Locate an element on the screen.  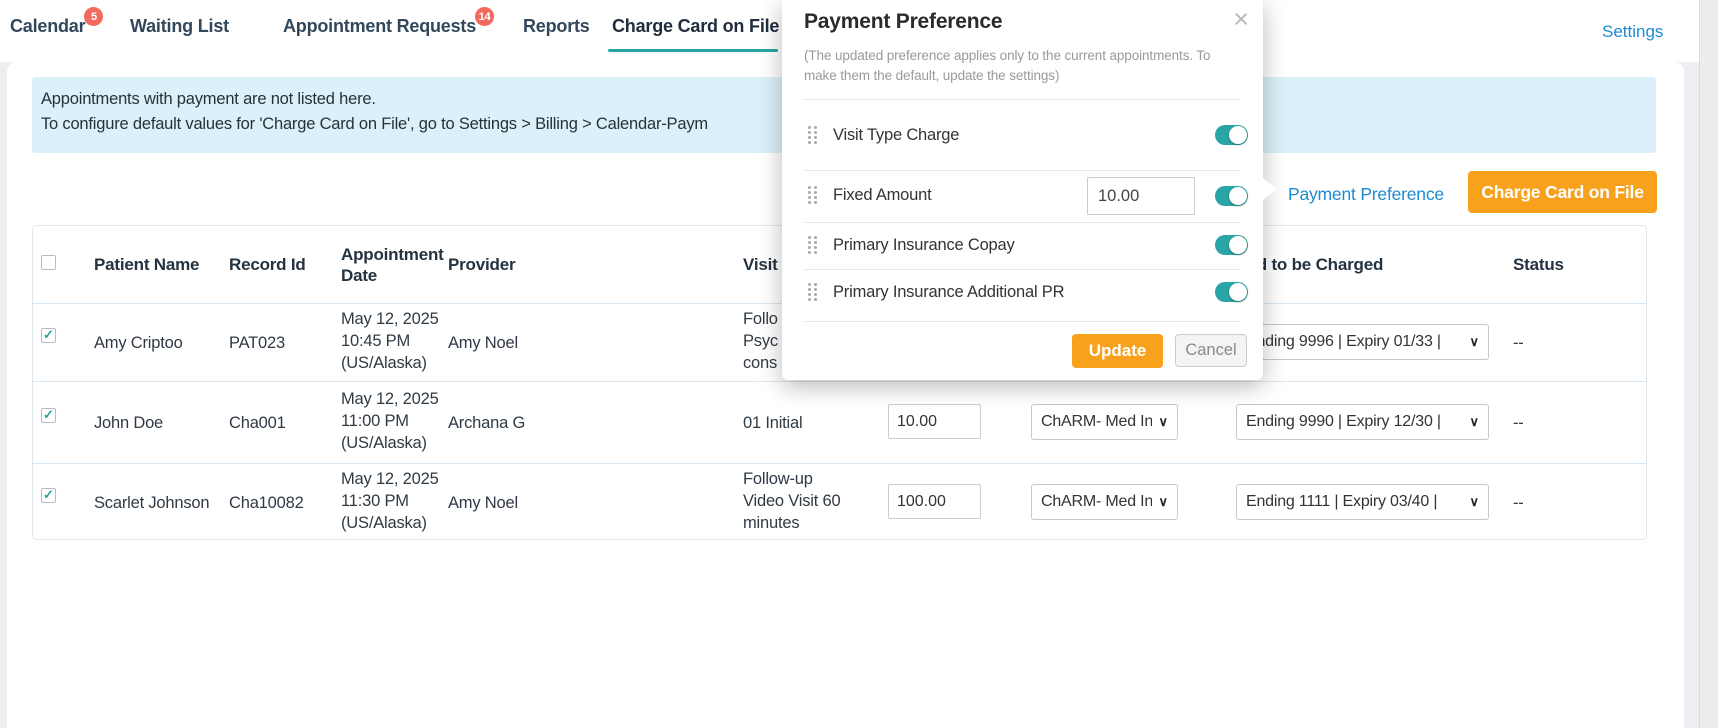
active-tab-underline is located at coordinates (693, 50).